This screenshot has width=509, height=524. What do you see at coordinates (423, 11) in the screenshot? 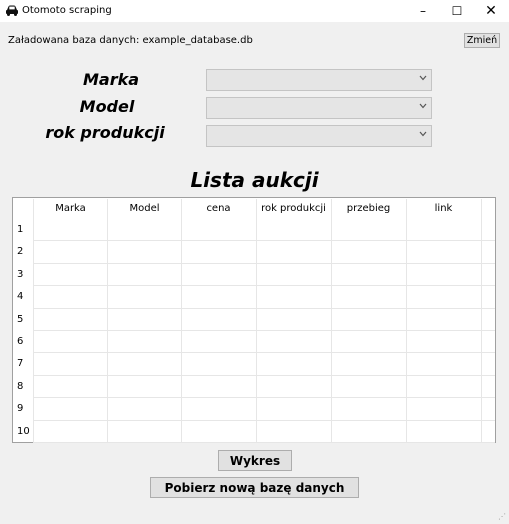
I see `minimize-button: –` at bounding box center [423, 11].